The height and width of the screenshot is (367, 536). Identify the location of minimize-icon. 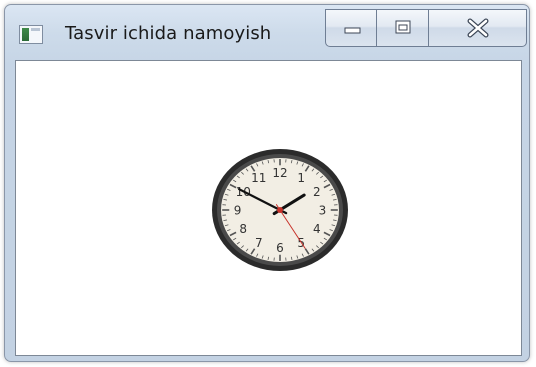
(352, 30).